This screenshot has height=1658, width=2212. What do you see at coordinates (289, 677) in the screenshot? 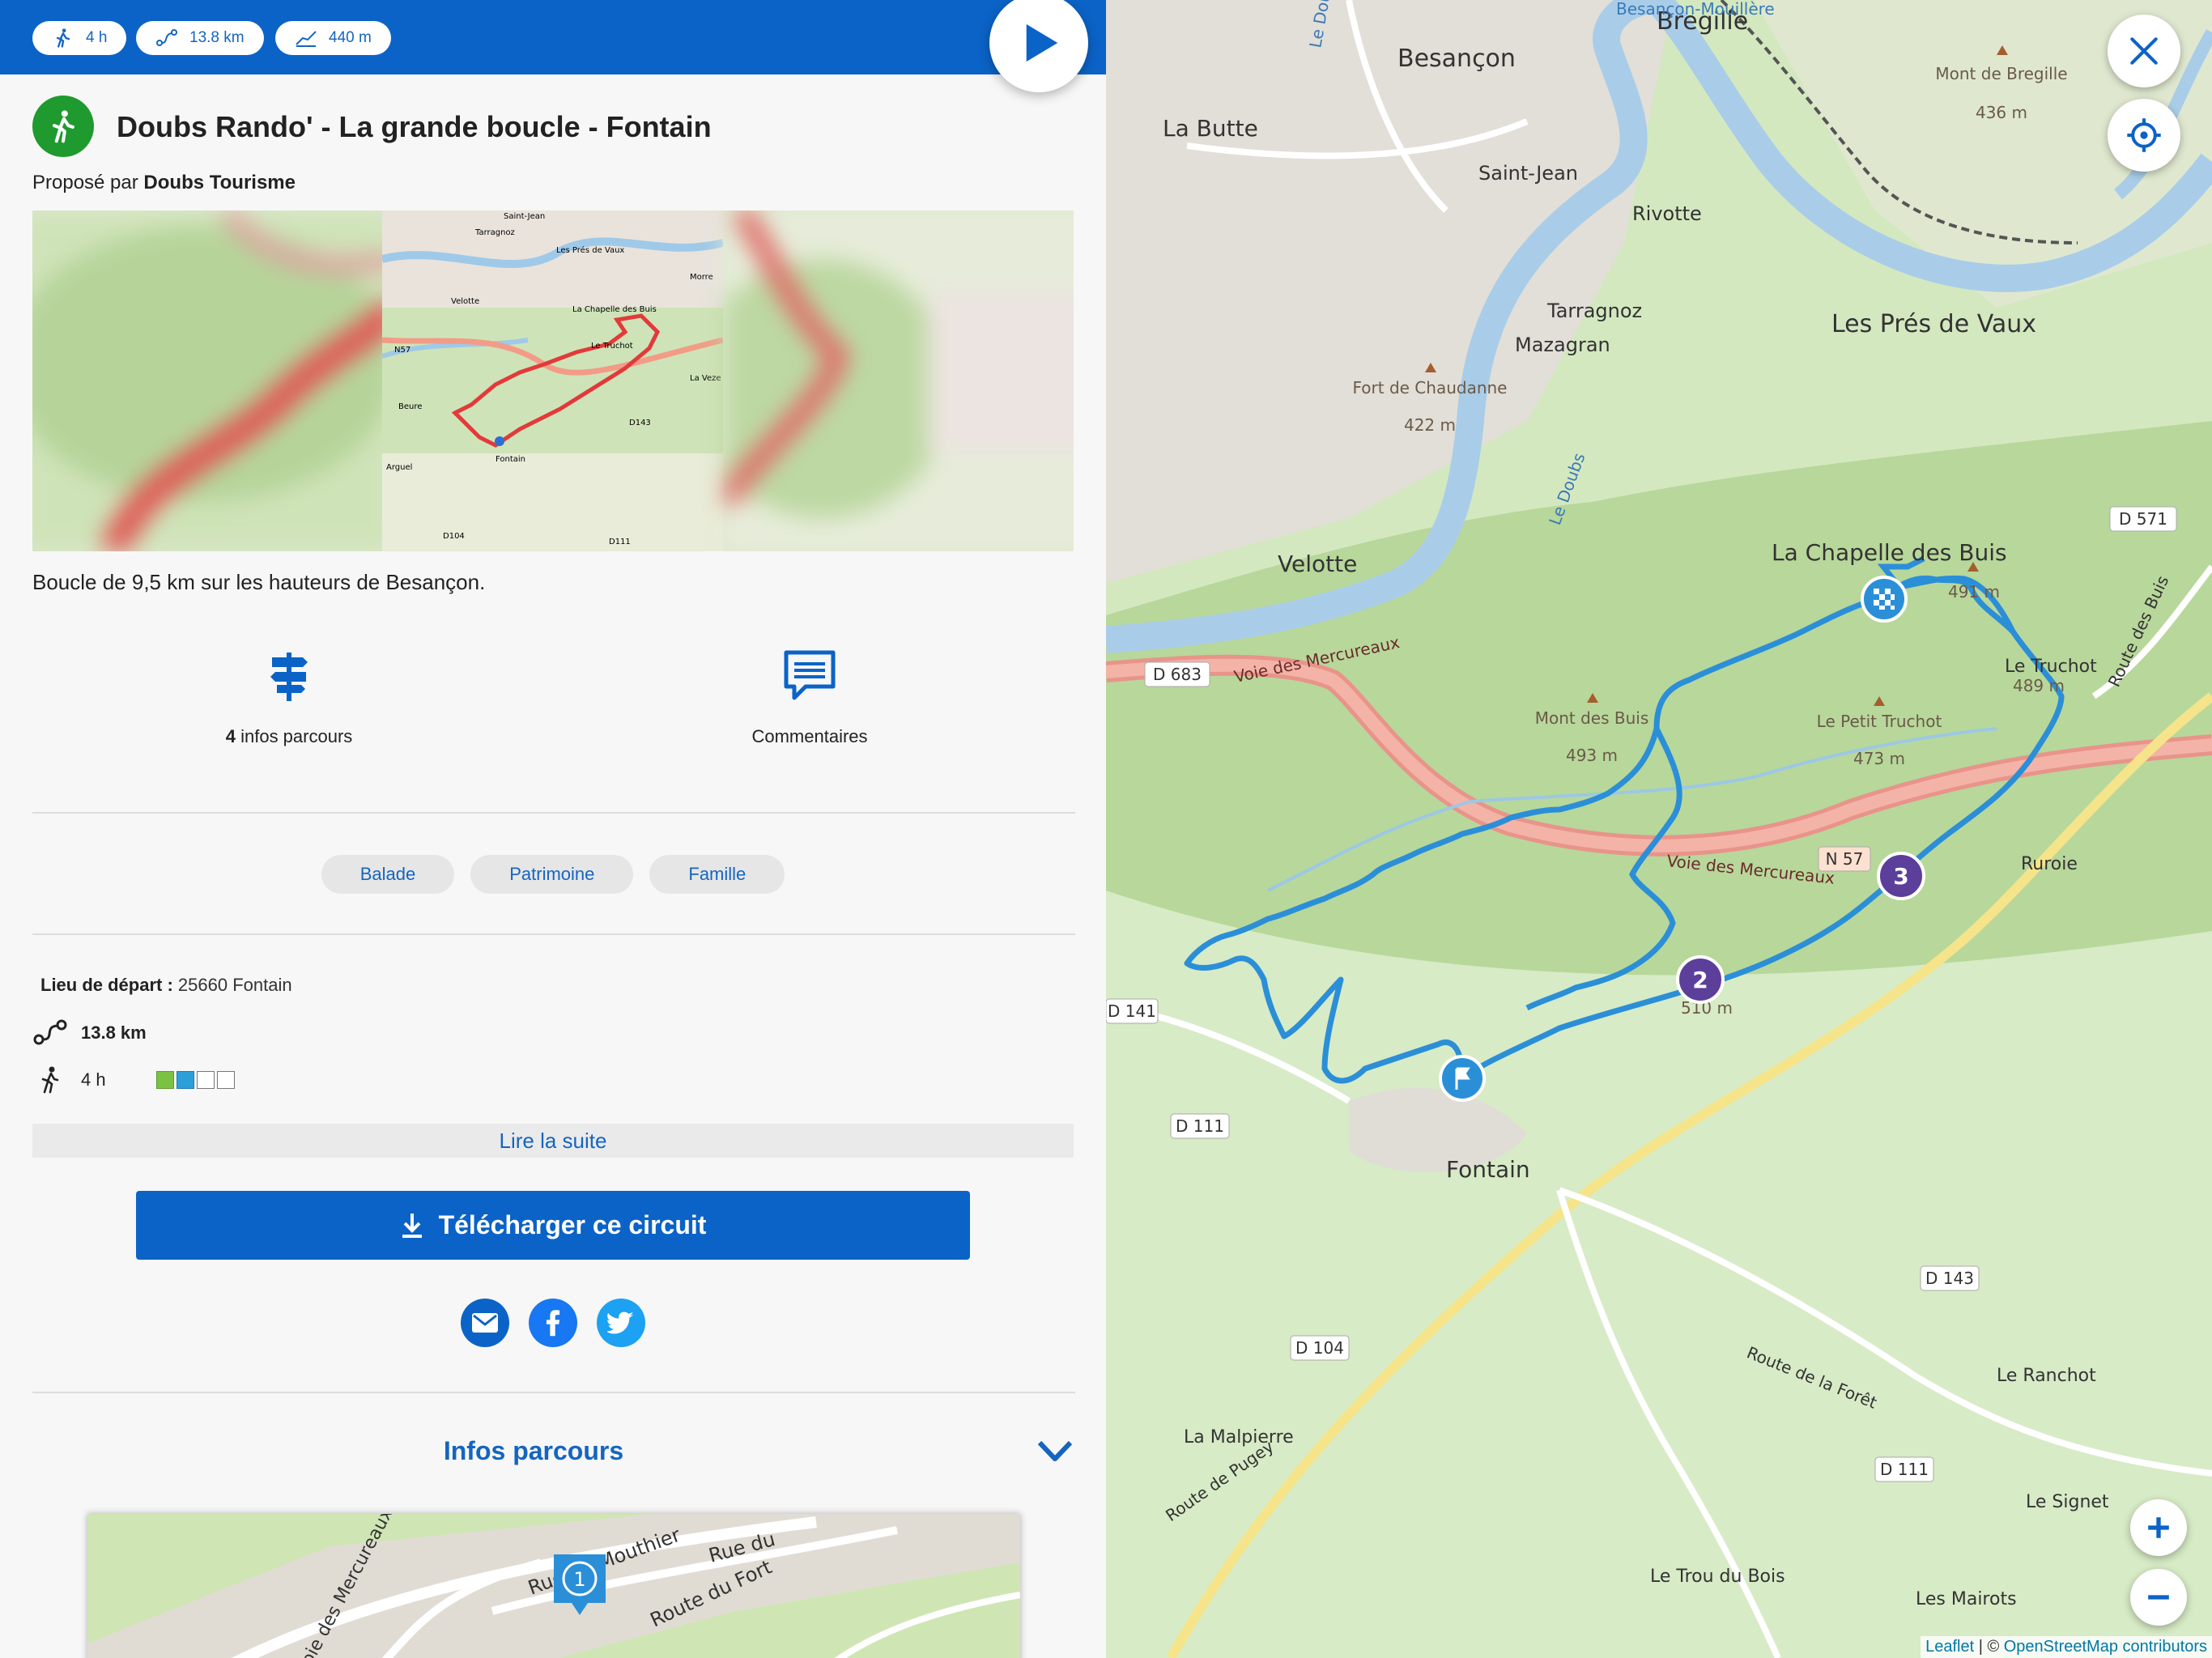
I see `signpost-icon` at bounding box center [289, 677].